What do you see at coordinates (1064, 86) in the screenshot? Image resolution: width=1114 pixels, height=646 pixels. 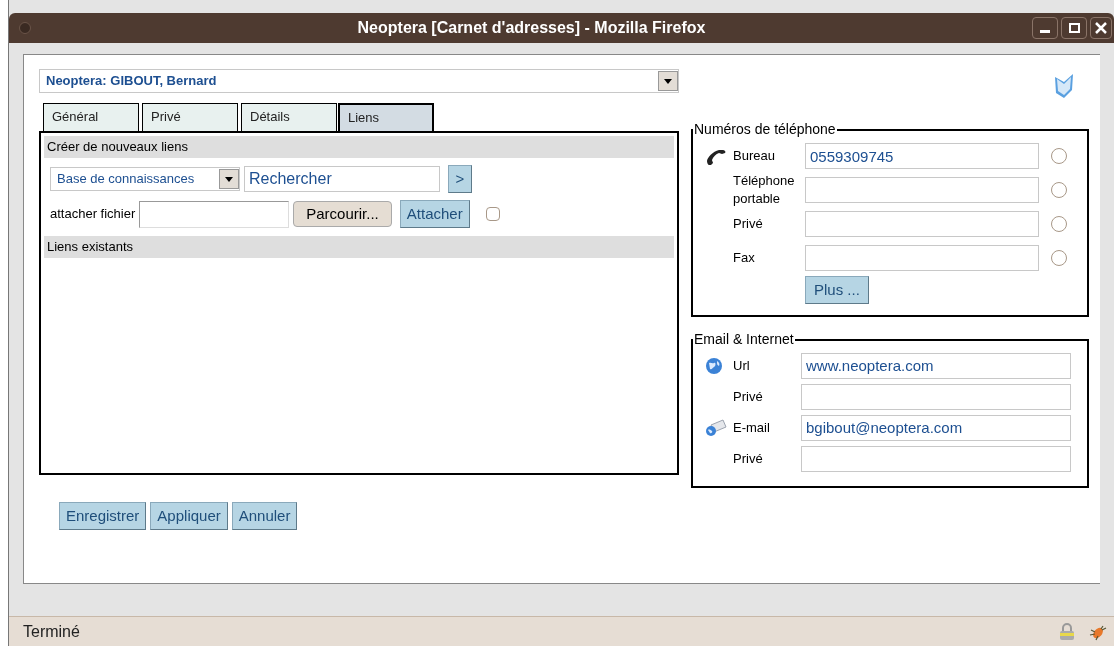 I see `book-icon` at bounding box center [1064, 86].